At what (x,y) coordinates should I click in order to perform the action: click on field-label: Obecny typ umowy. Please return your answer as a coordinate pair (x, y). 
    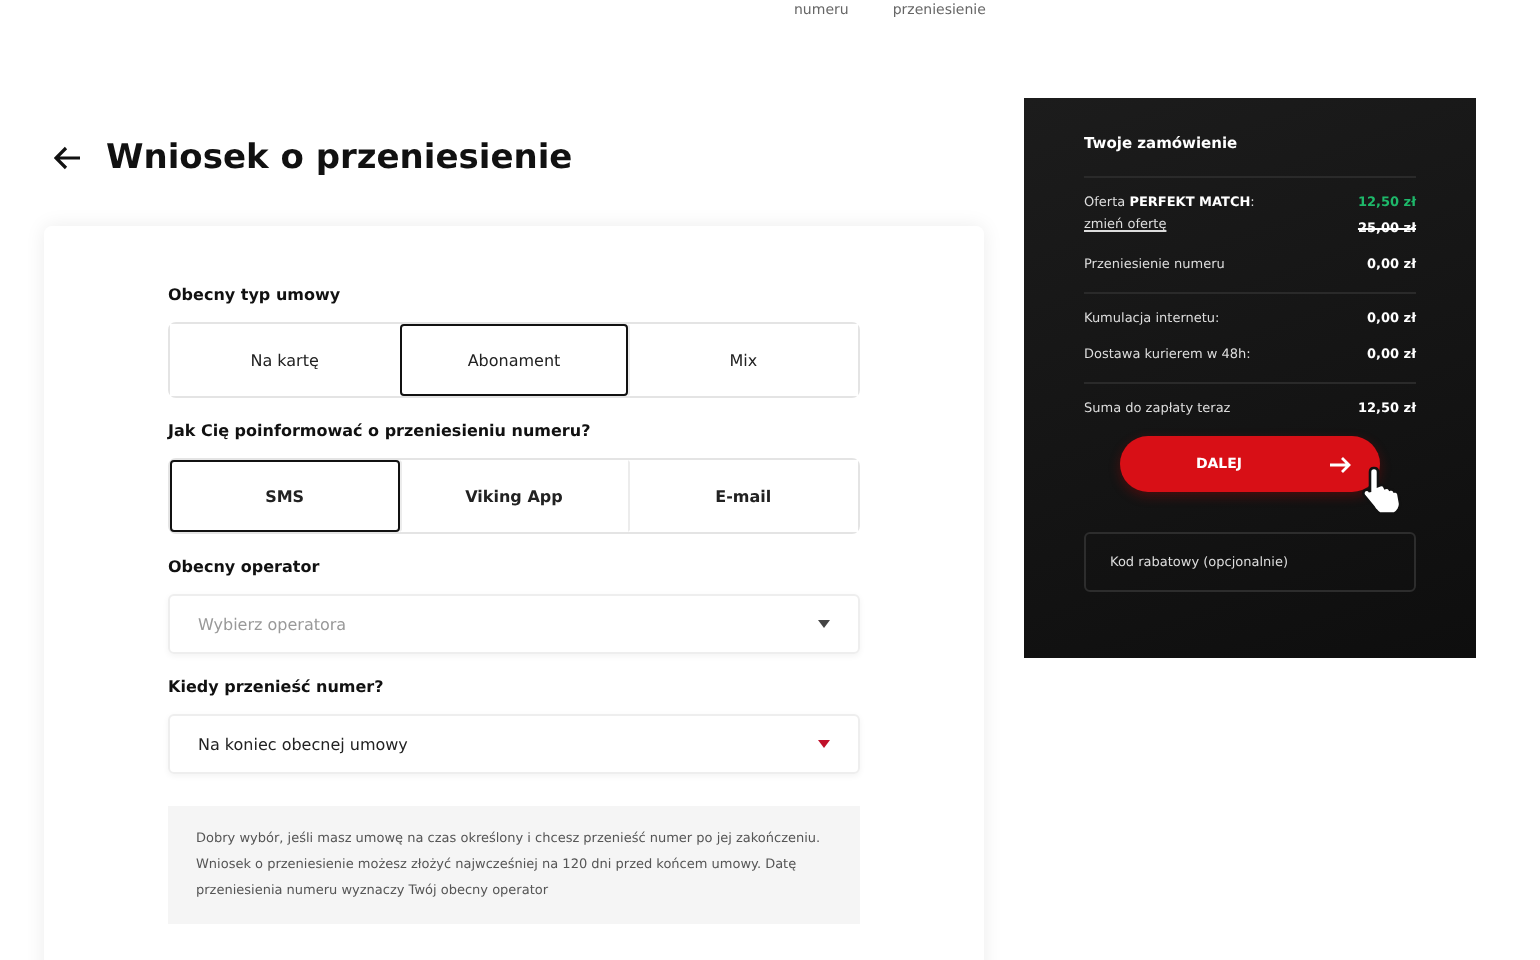
    Looking at the image, I should click on (255, 295).